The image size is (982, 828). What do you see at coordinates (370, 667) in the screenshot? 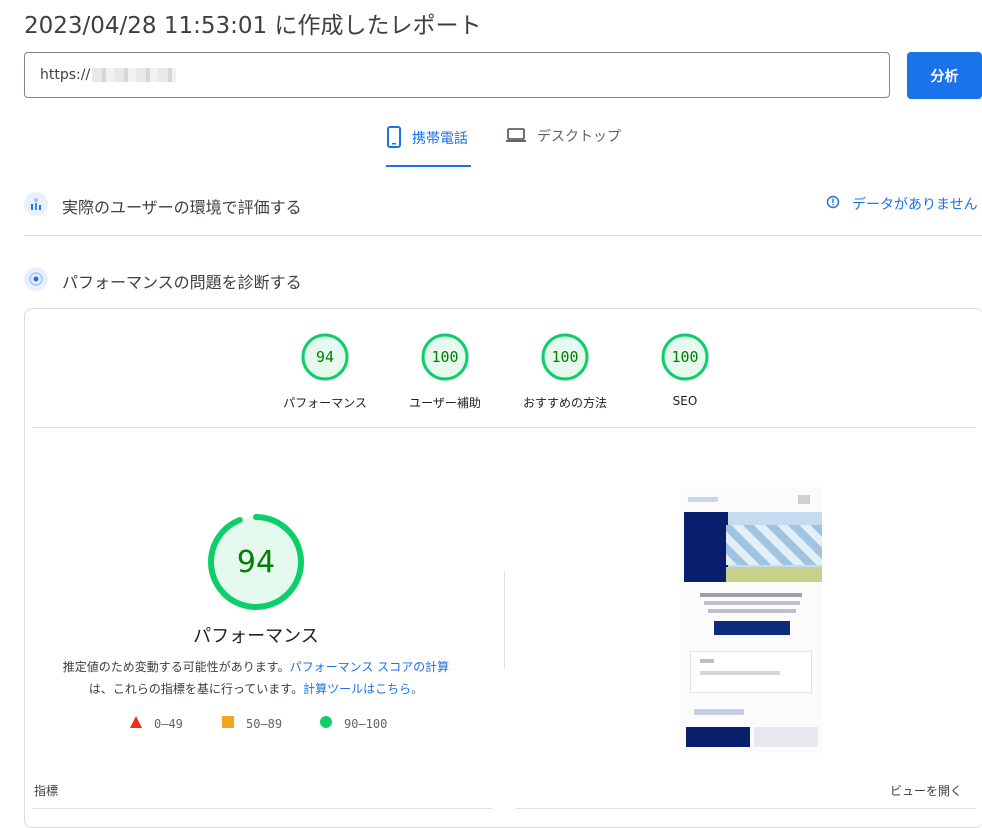
I see `score-calc-link: パフォーマンス スコアの計算` at bounding box center [370, 667].